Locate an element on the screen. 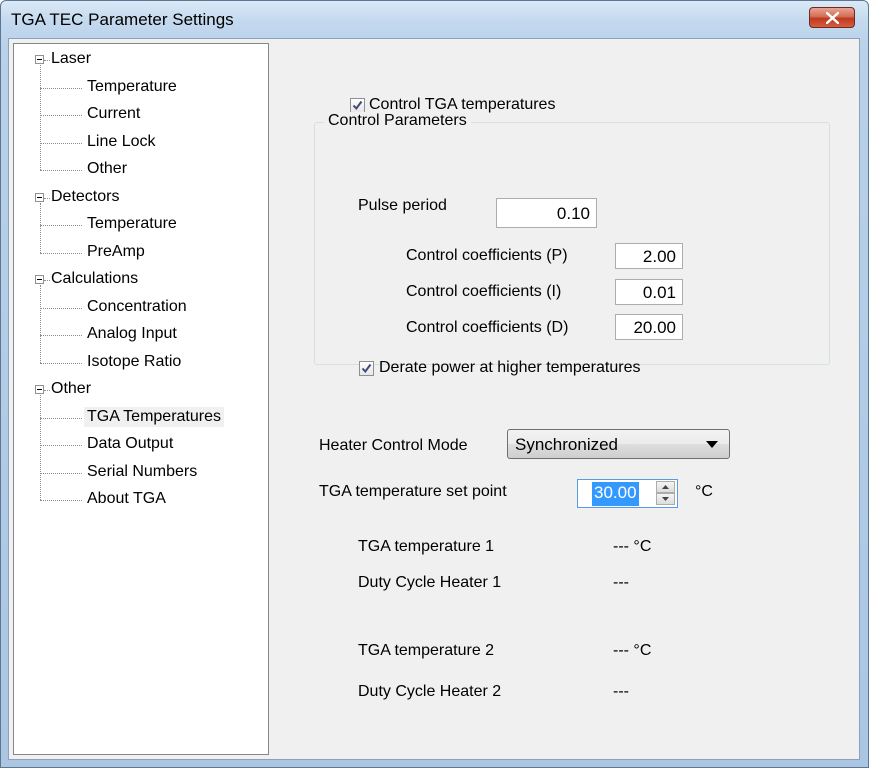 This screenshot has height=768, width=869. tree-item-analog-input: Analog Input is located at coordinates (132, 334).